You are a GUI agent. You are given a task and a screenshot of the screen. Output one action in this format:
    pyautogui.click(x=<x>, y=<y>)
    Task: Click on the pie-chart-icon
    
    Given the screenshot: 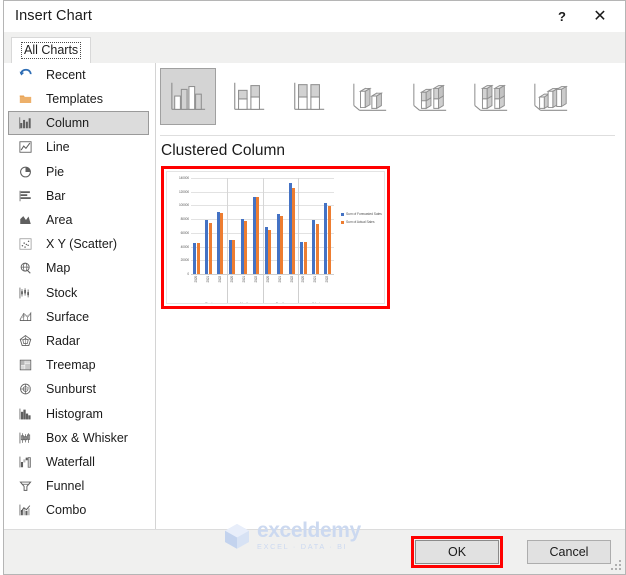 What is the action you would take?
    pyautogui.click(x=25, y=171)
    